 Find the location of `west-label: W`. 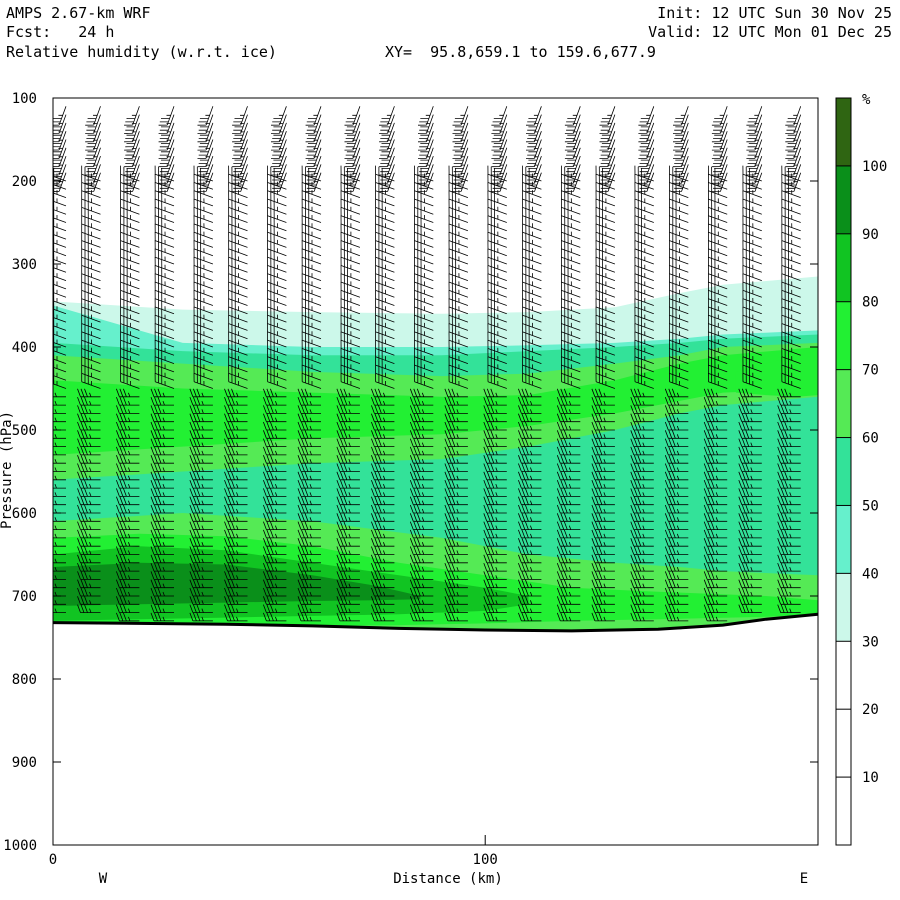

west-label: W is located at coordinates (103, 879).